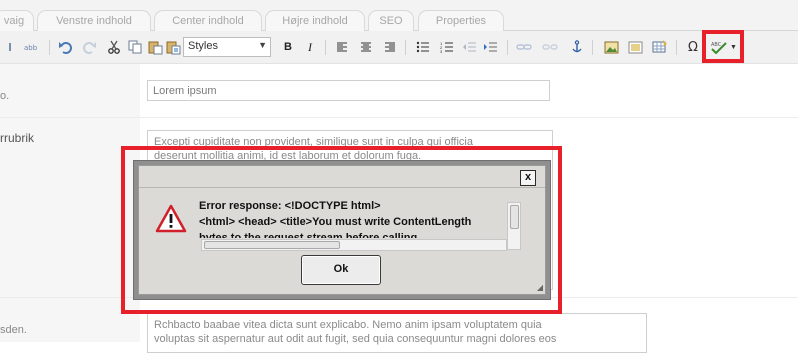 This screenshot has width=798, height=353. What do you see at coordinates (540, 287) in the screenshot?
I see `resize-grip-icon: ◢` at bounding box center [540, 287].